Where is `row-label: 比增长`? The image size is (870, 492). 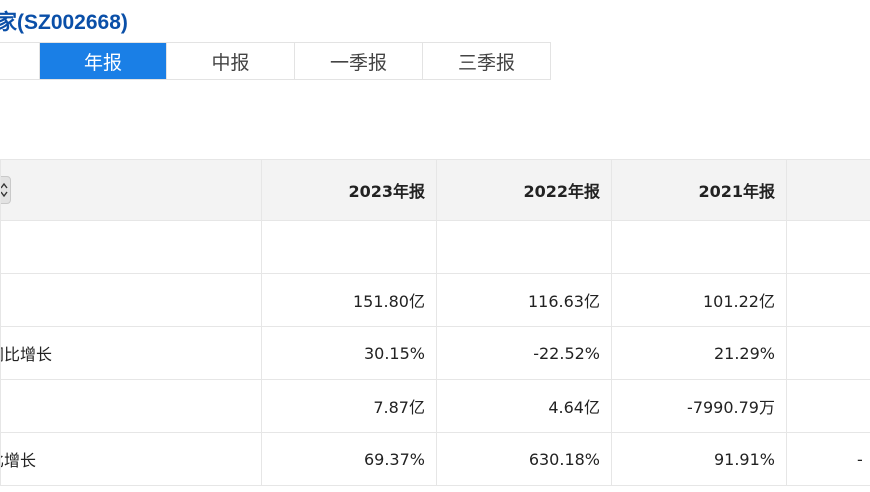
row-label: 比增长 is located at coordinates (131, 459).